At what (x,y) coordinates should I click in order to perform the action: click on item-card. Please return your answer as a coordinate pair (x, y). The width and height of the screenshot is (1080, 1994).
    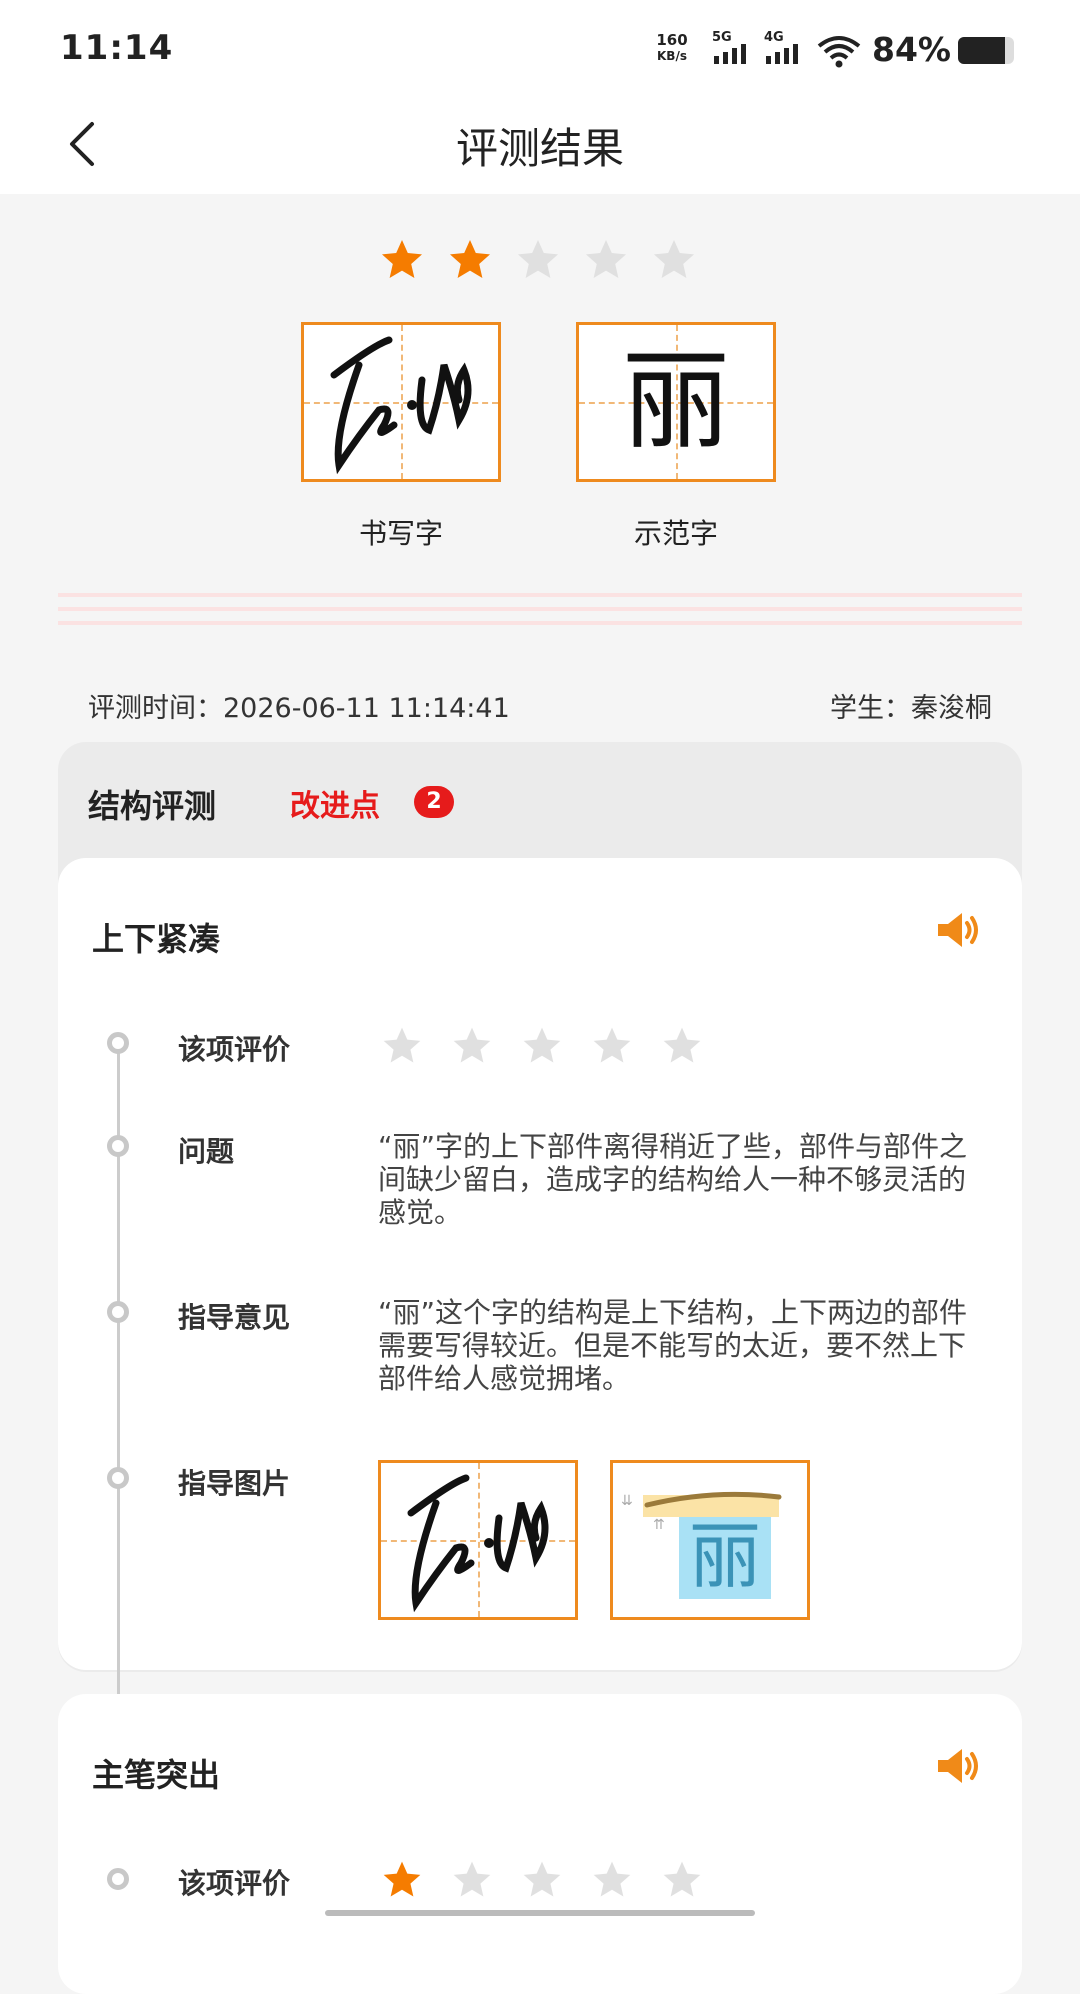
    Looking at the image, I should click on (540, 1844).